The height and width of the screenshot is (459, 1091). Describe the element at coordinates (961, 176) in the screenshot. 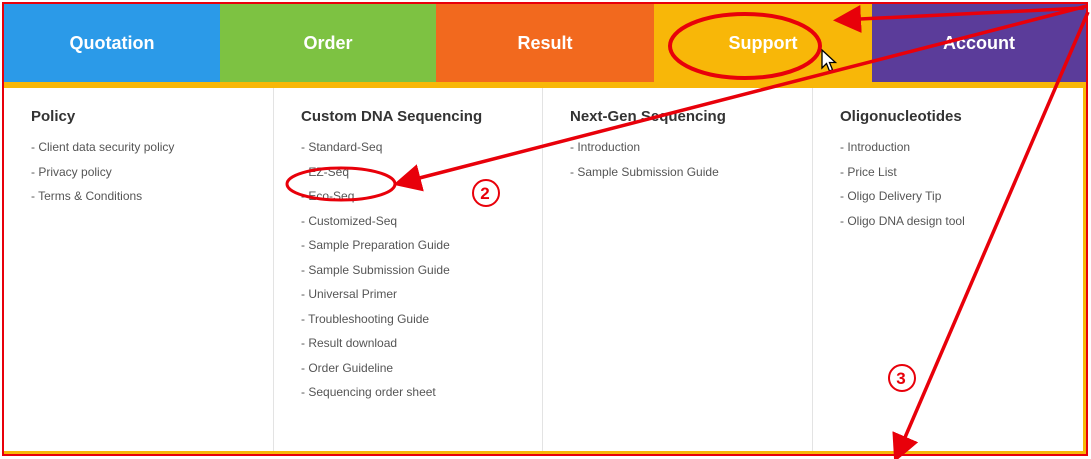

I see `menu-link: Price List` at that location.